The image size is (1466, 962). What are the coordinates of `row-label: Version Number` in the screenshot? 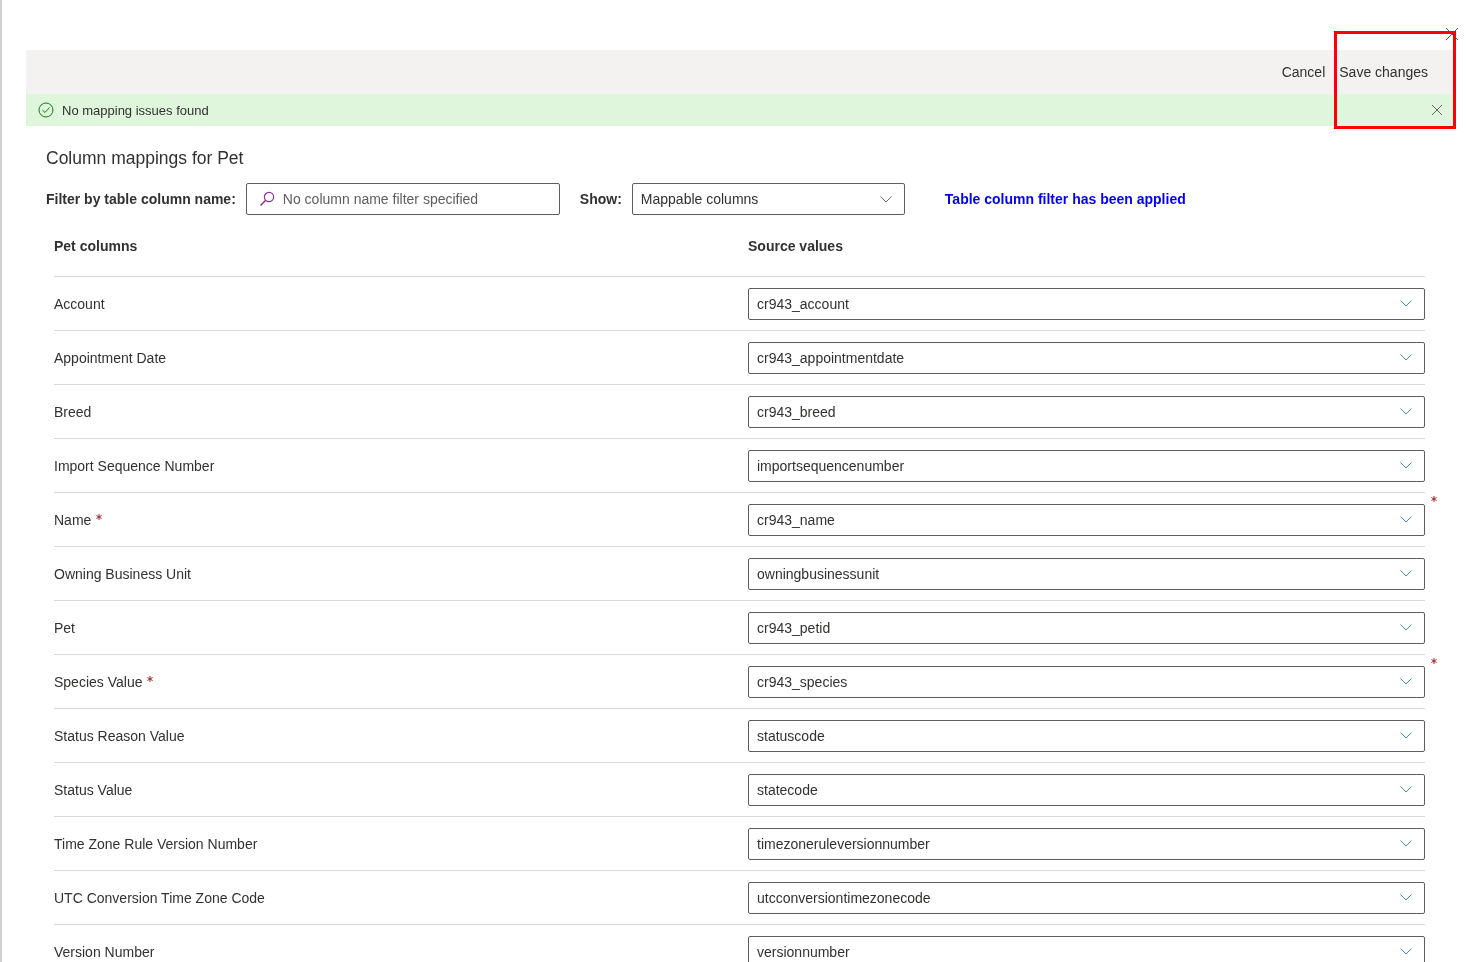 It's located at (105, 951).